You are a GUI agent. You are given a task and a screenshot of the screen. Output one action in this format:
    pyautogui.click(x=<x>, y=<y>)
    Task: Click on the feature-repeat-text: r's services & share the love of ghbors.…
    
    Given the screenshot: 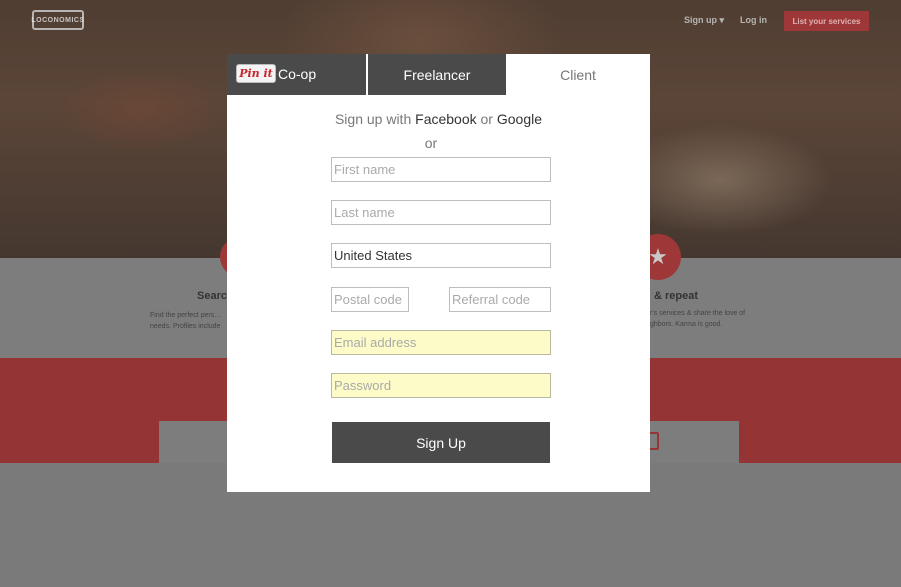 What is the action you would take?
    pyautogui.click(x=698, y=319)
    